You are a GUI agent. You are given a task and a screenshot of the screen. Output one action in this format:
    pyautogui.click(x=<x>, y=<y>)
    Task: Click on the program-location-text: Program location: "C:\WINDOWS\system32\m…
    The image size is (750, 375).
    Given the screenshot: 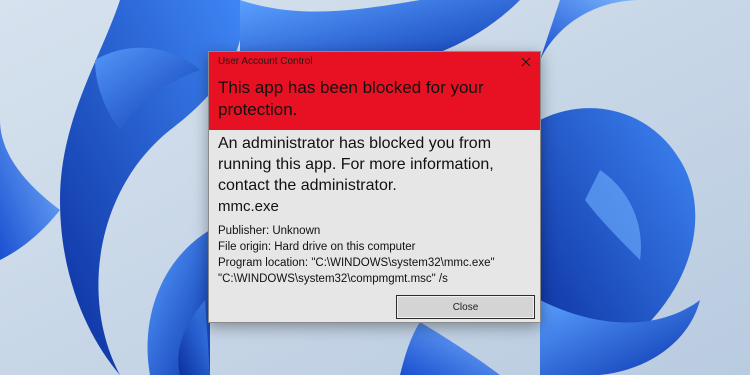 What is the action you would take?
    pyautogui.click(x=356, y=271)
    